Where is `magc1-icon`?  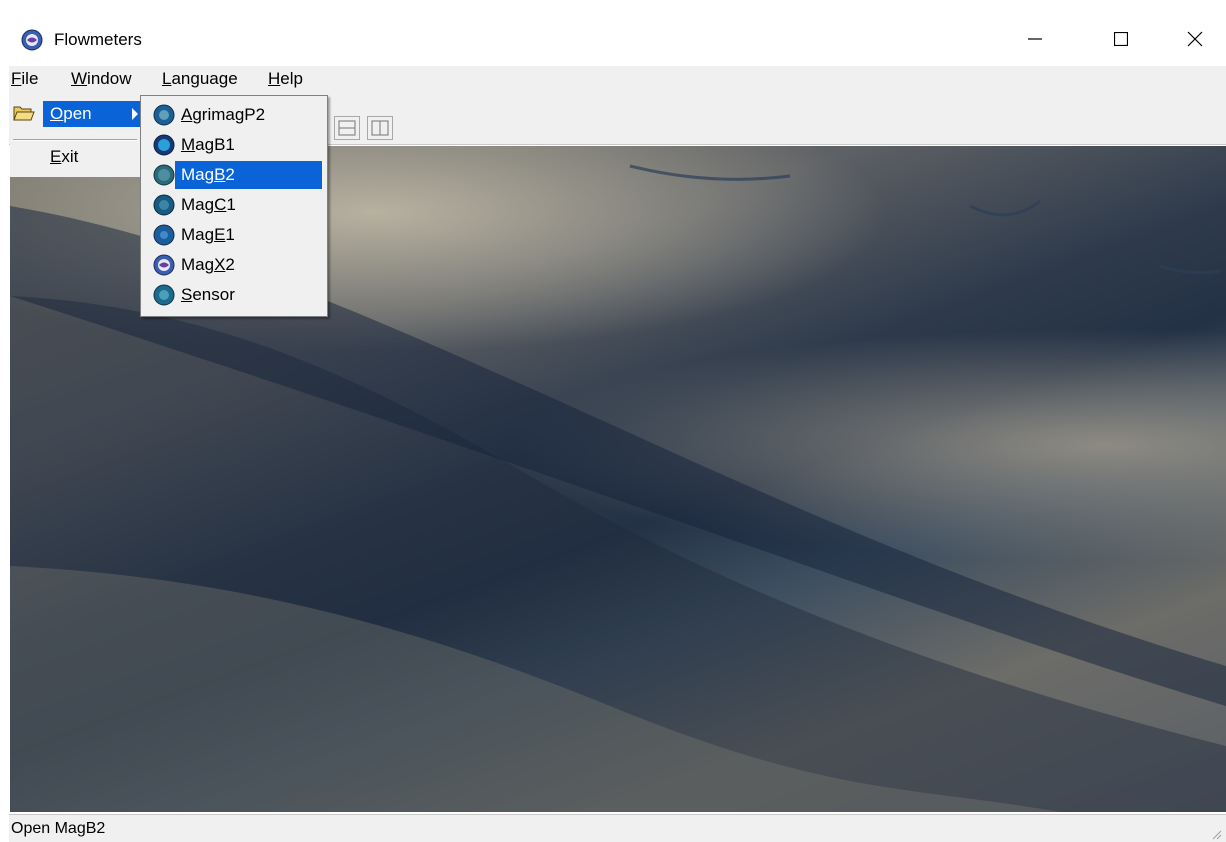 magc1-icon is located at coordinates (164, 205).